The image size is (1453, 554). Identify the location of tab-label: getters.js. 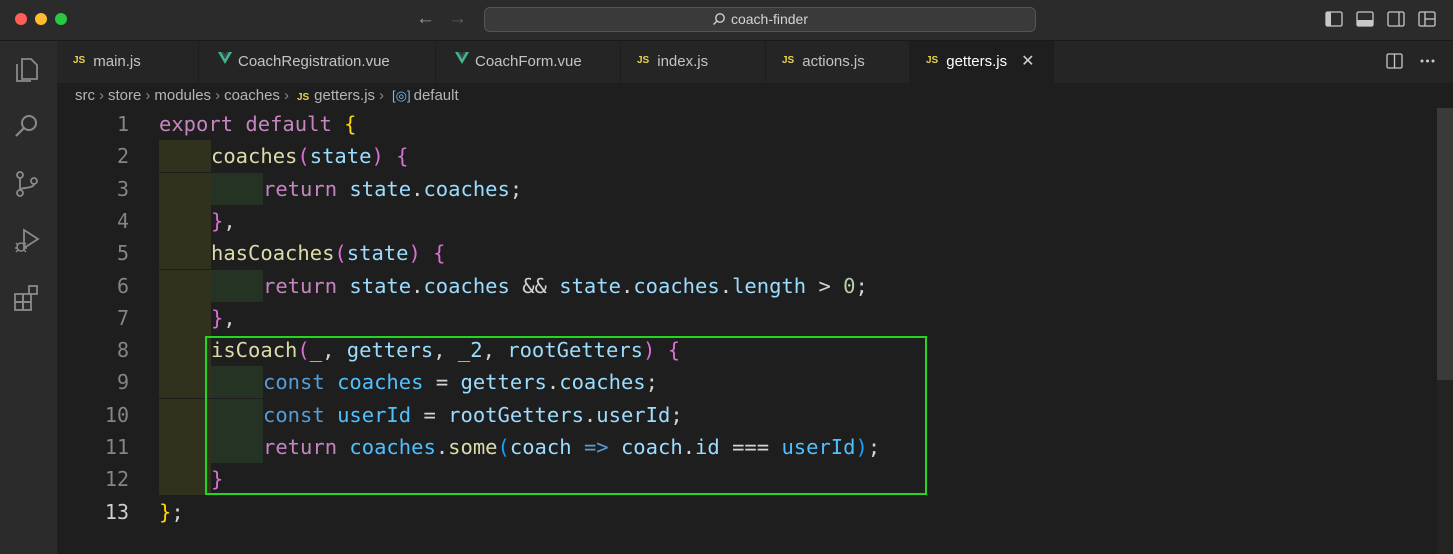
(977, 61).